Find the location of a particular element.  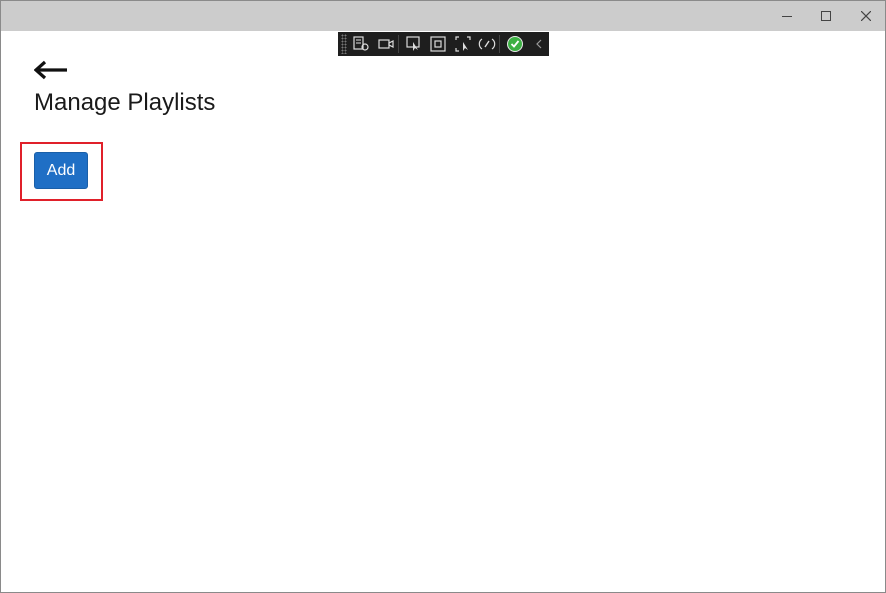

live-visual-tree-icon is located at coordinates (361, 44).